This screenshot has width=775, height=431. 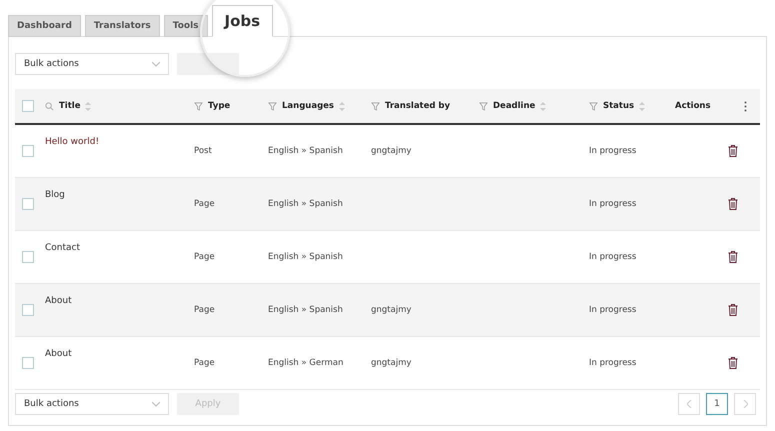 I want to click on column-header: Type, so click(x=219, y=106).